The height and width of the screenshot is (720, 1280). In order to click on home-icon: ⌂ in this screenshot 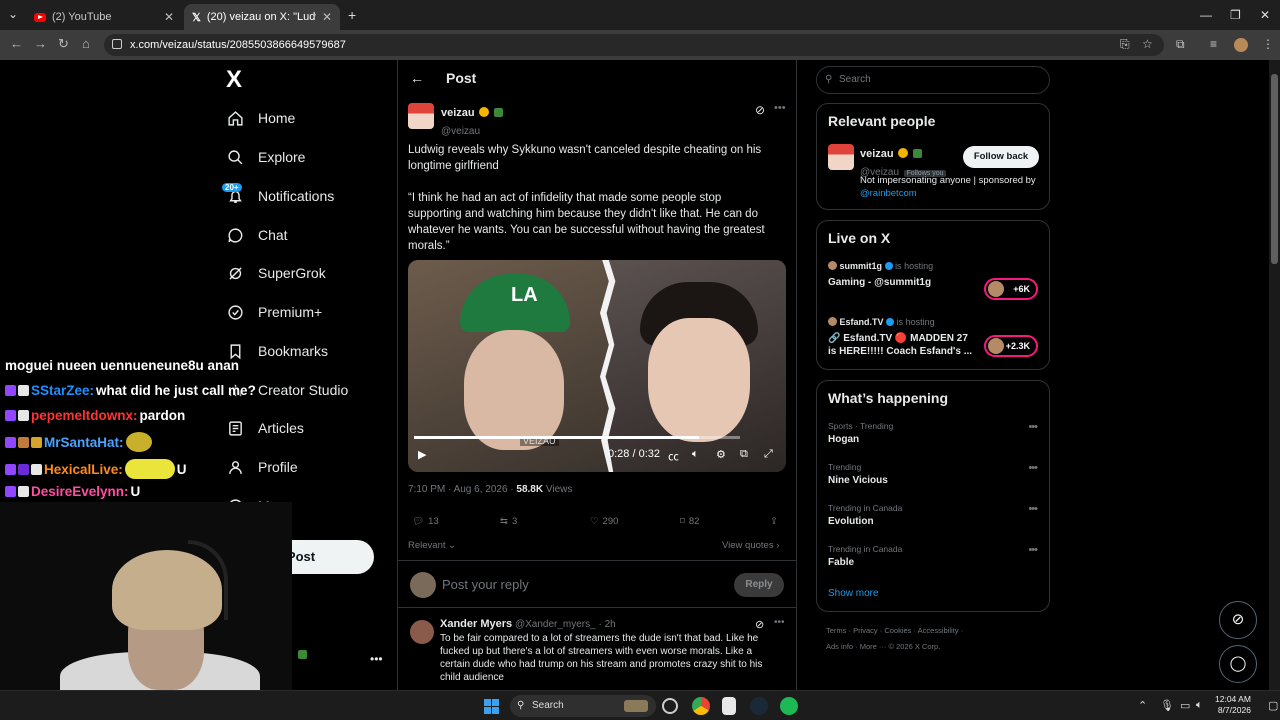, I will do `click(86, 43)`.